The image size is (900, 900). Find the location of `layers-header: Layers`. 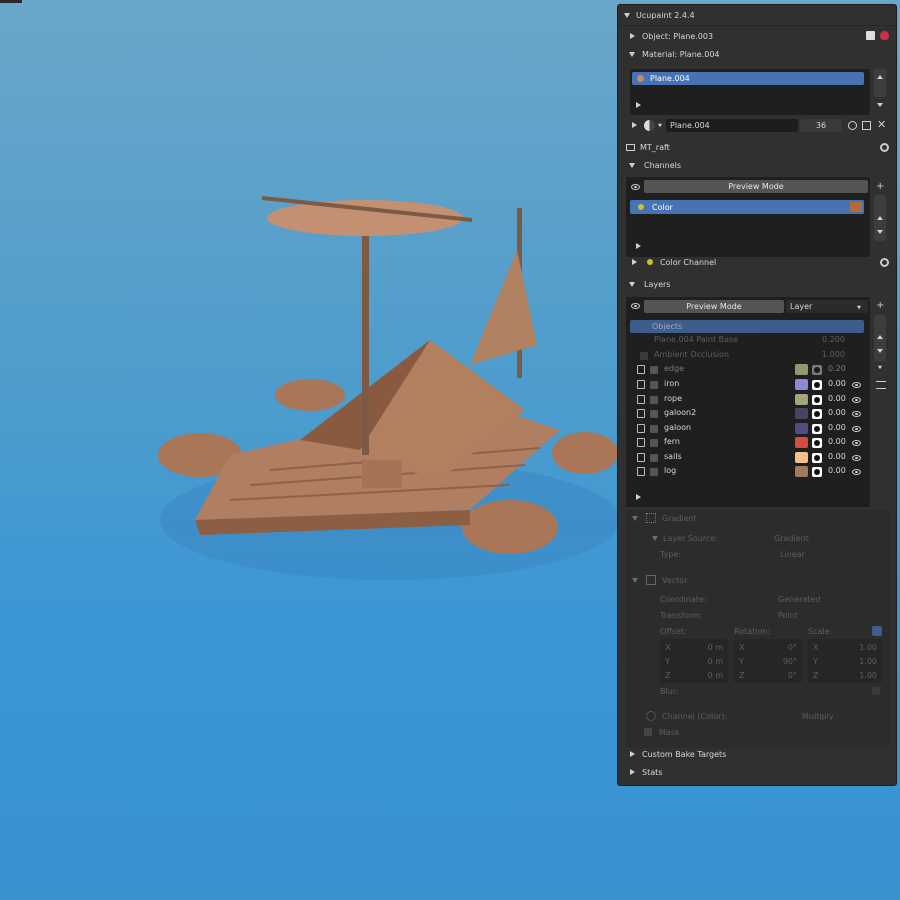

layers-header: Layers is located at coordinates (757, 284).